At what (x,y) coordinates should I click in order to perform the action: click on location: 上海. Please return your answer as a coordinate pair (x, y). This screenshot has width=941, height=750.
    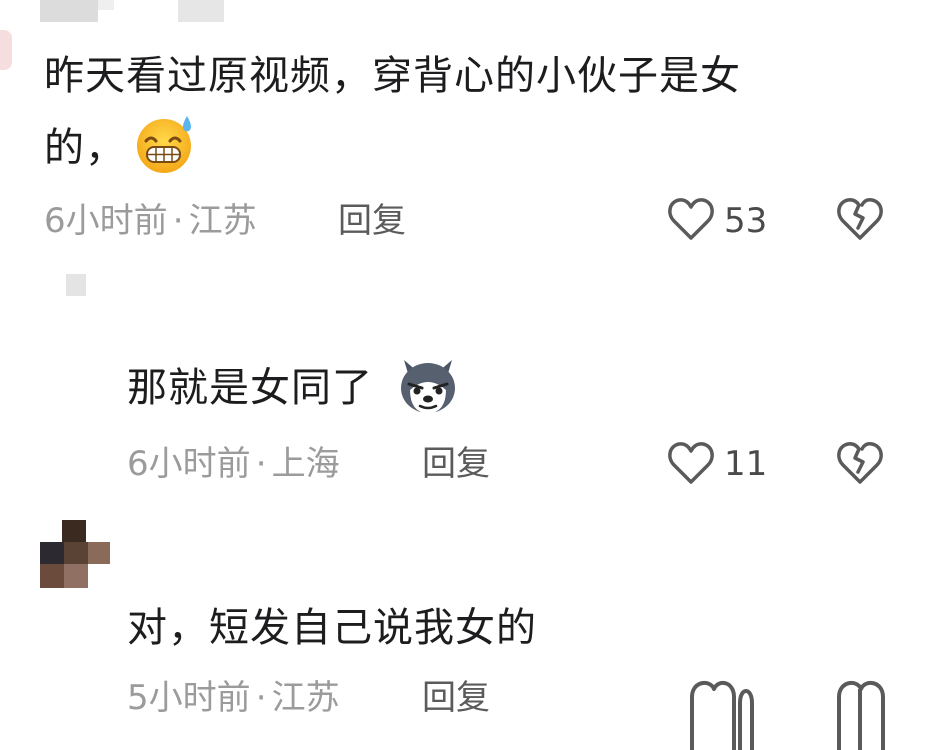
    Looking at the image, I should click on (305, 464).